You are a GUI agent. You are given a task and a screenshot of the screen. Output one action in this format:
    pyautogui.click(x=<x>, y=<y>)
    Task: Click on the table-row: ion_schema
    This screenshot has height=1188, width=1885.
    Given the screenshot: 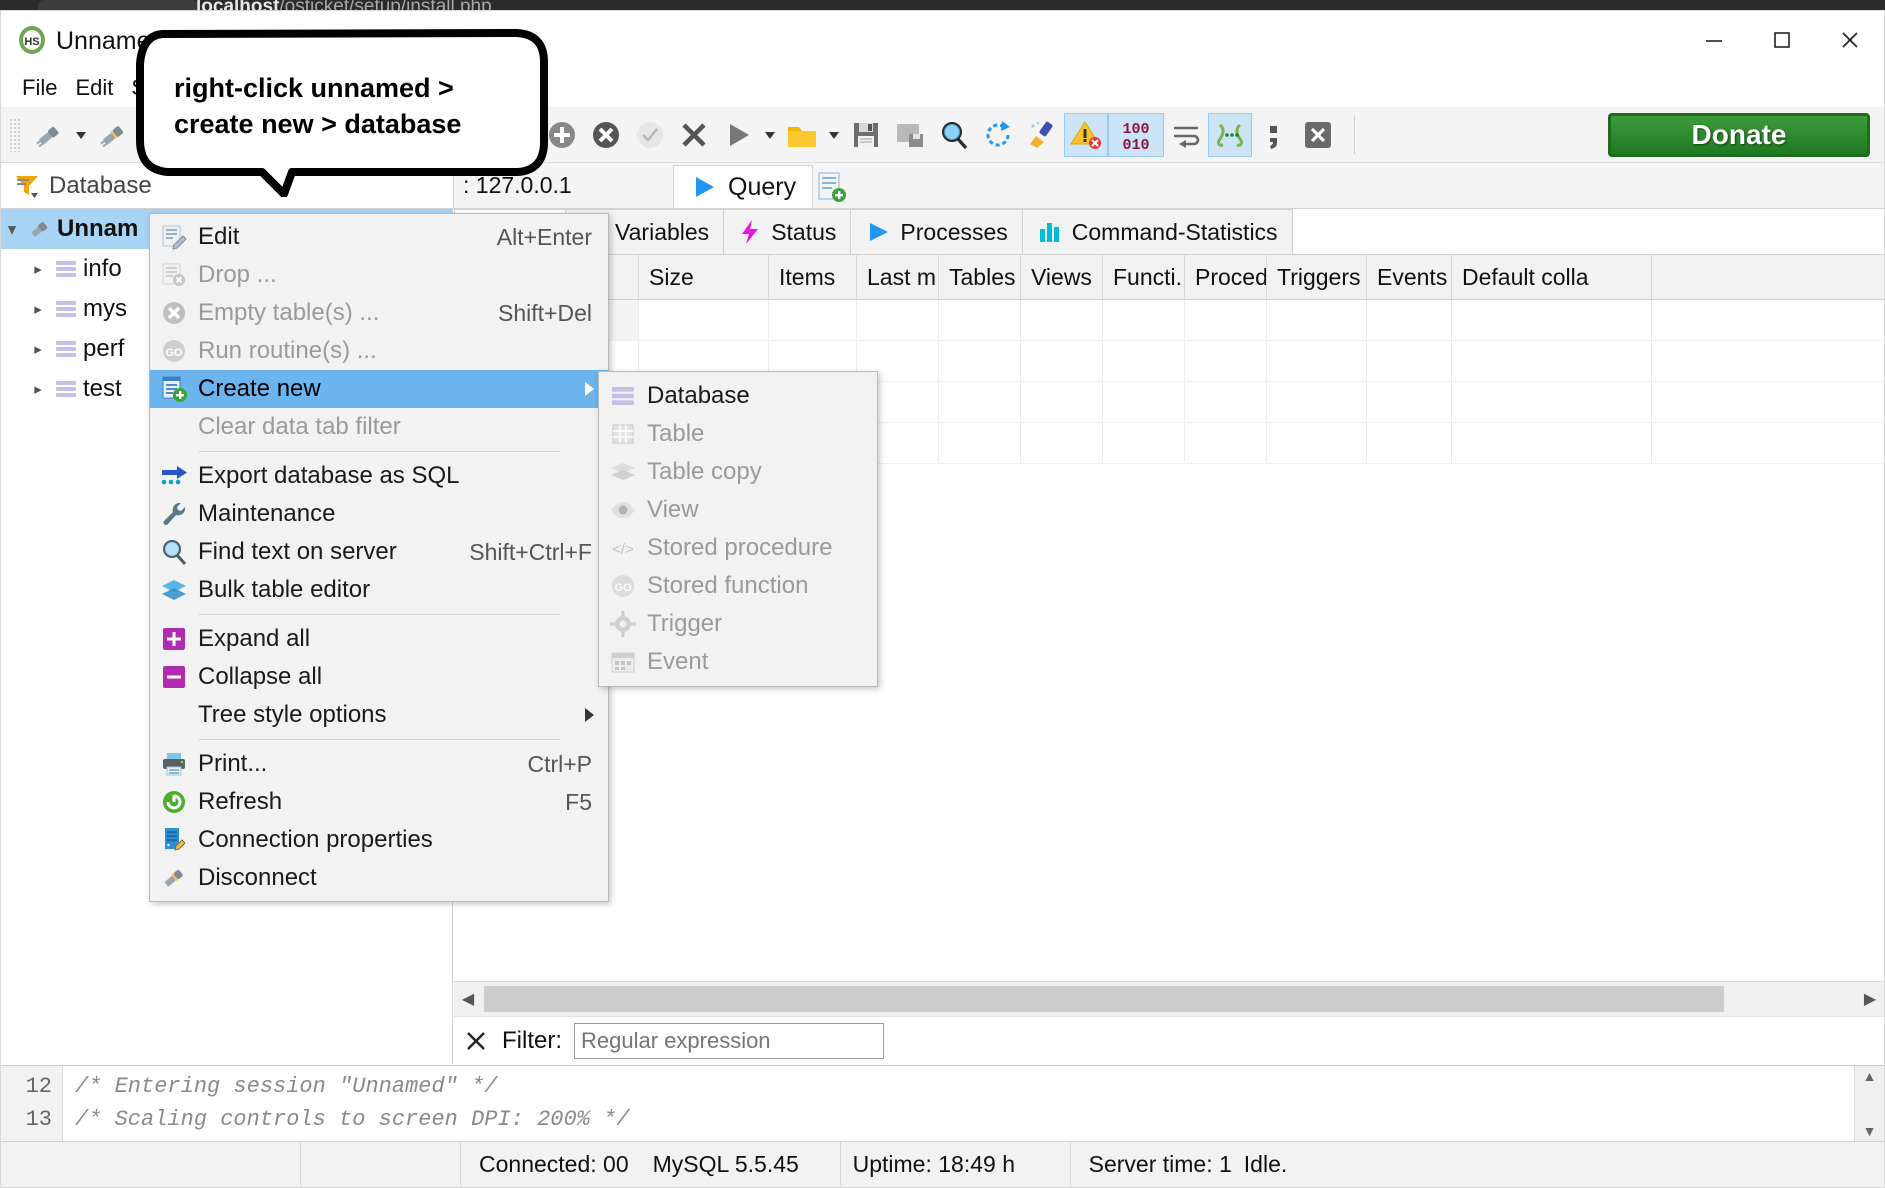 What is the action you would take?
    pyautogui.click(x=1169, y=320)
    